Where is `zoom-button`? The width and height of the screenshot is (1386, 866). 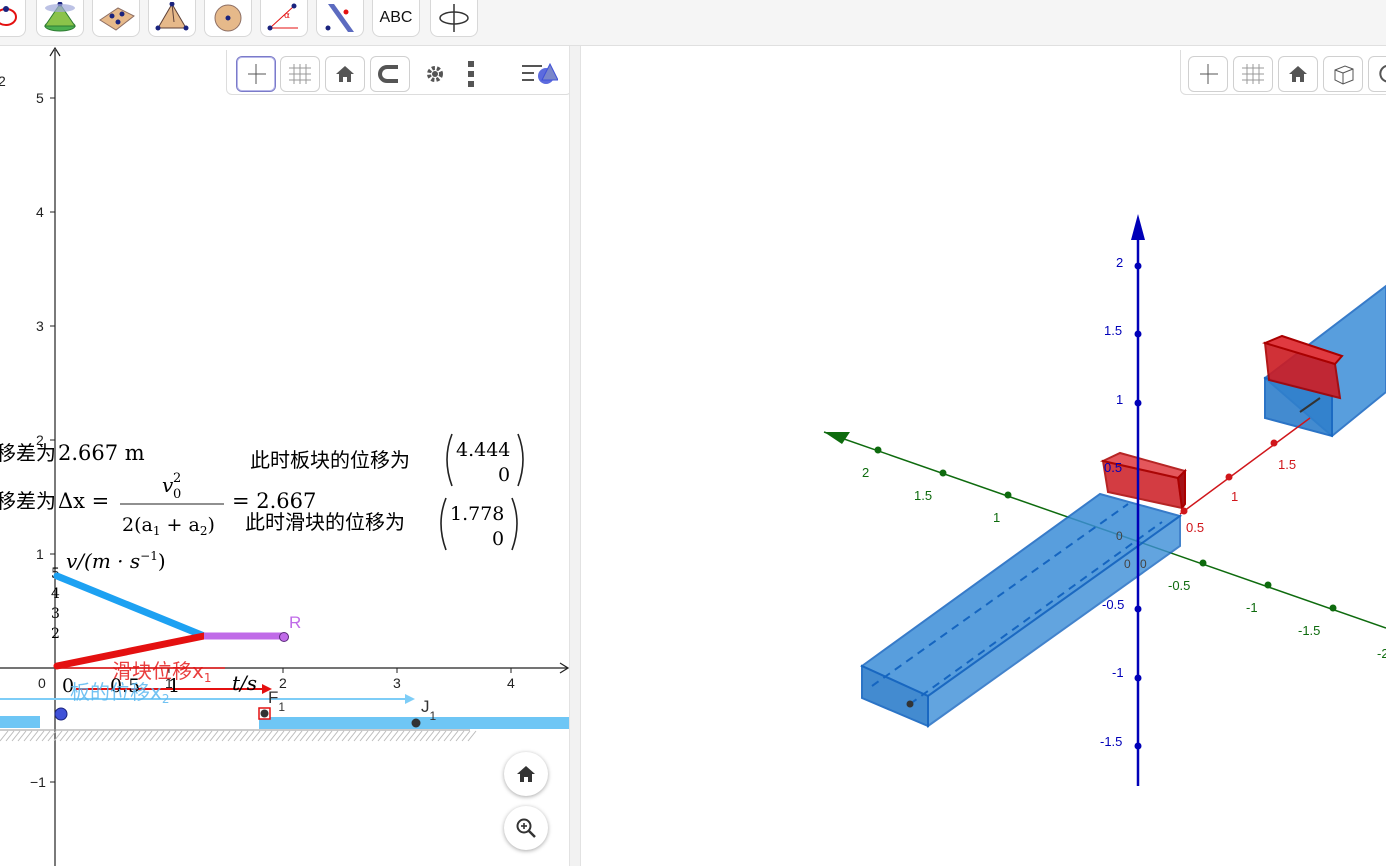
zoom-button is located at coordinates (526, 828).